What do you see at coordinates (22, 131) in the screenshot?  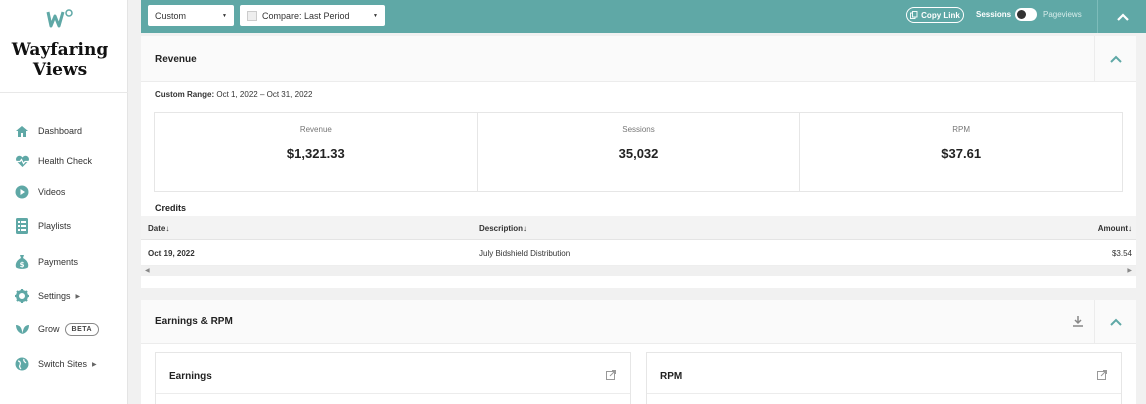 I see `home-icon` at bounding box center [22, 131].